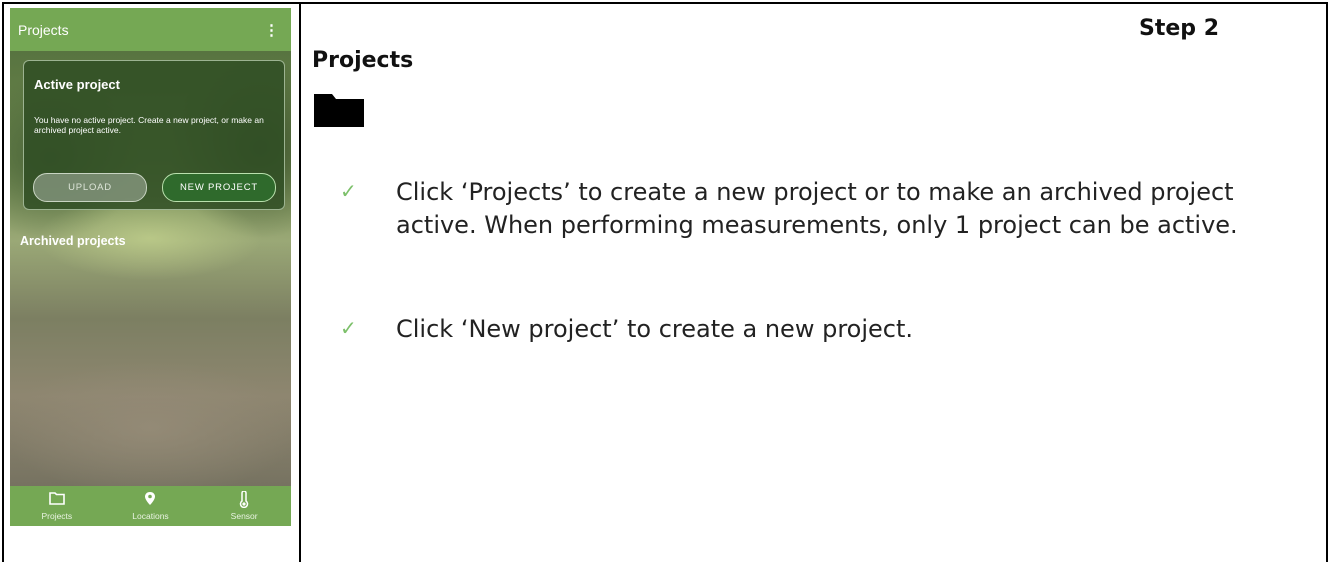 This screenshot has width=1333, height=562. I want to click on nav-item-locations: Locations, so click(150, 503).